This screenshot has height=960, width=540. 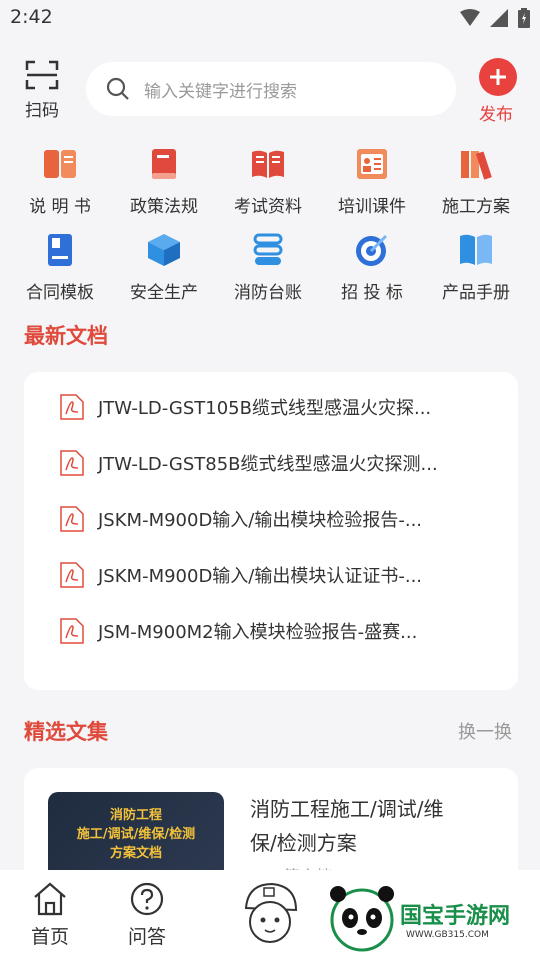 I want to click on watermark-text: 国宝手游网, so click(x=455, y=916).